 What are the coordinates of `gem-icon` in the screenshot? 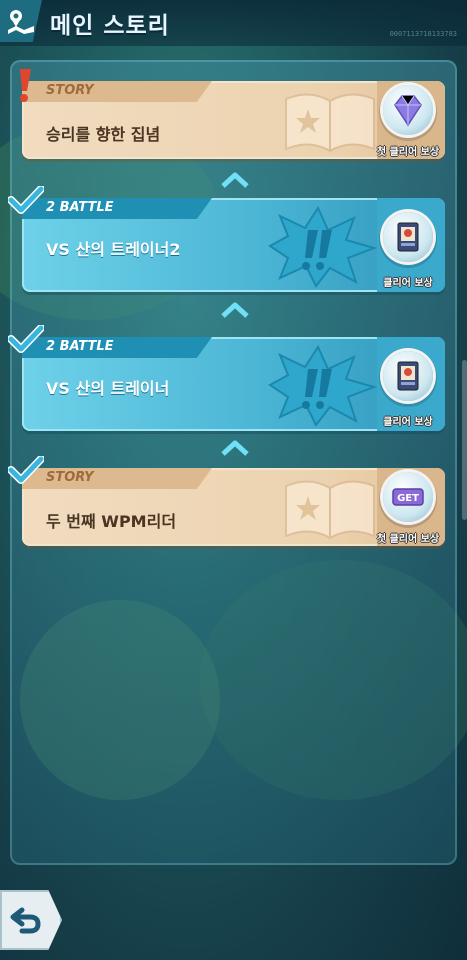 It's located at (408, 110).